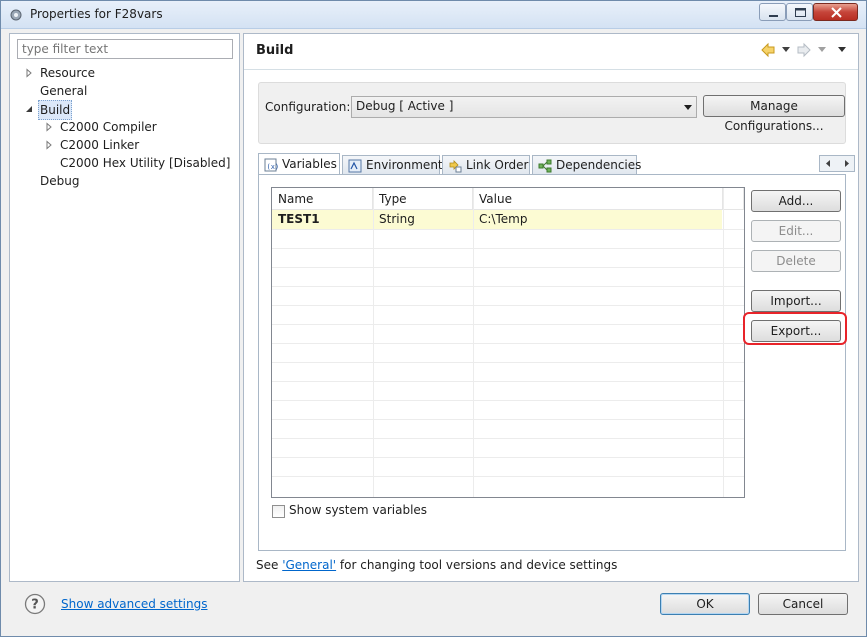 The width and height of the screenshot is (867, 637). I want to click on tab-label: Dependencies, so click(599, 165).